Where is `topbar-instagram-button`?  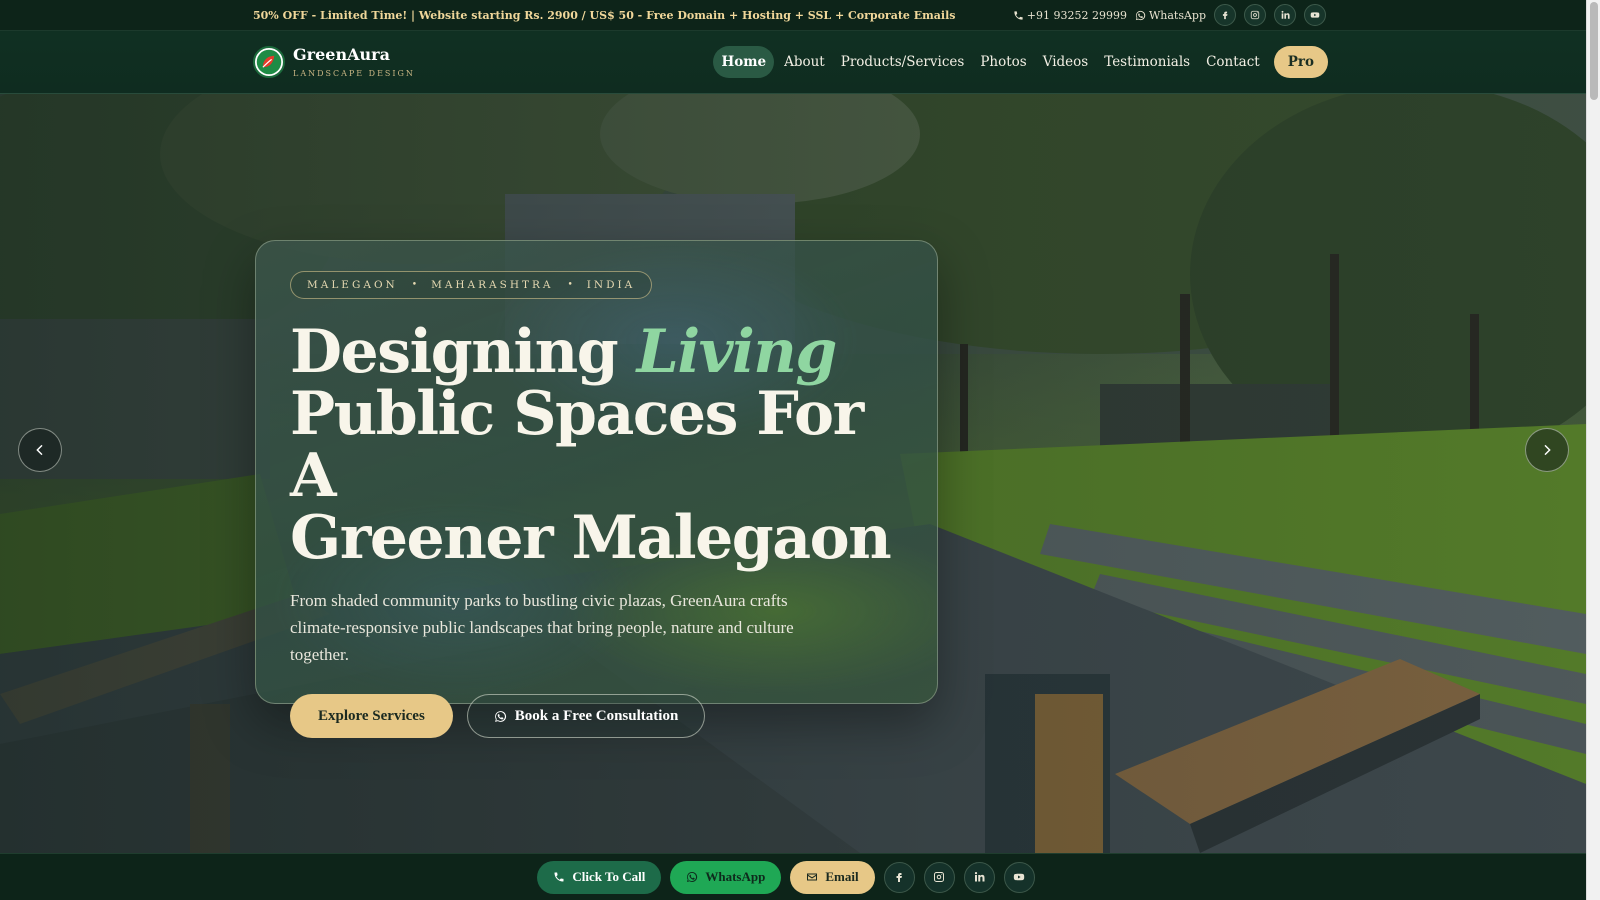
topbar-instagram-button is located at coordinates (1255, 15).